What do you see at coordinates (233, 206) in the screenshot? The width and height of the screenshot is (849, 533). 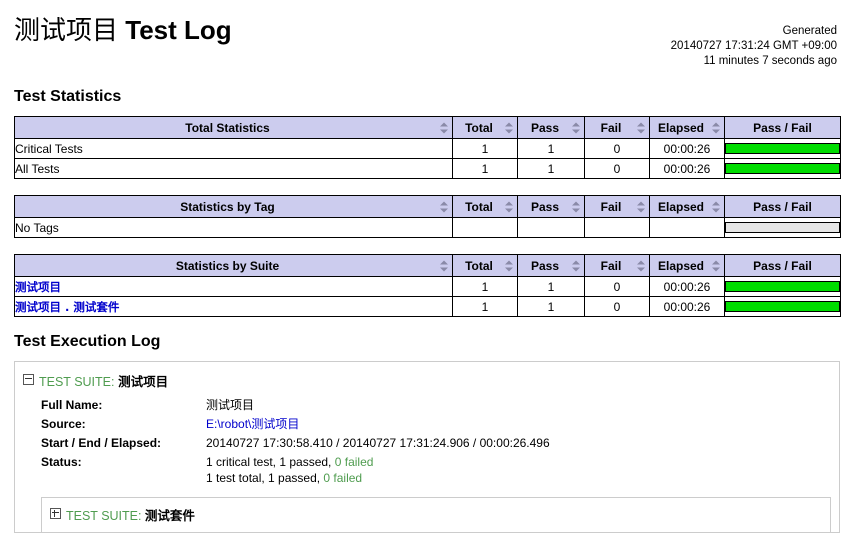 I see `column-header-name: Statistics by Tag` at bounding box center [233, 206].